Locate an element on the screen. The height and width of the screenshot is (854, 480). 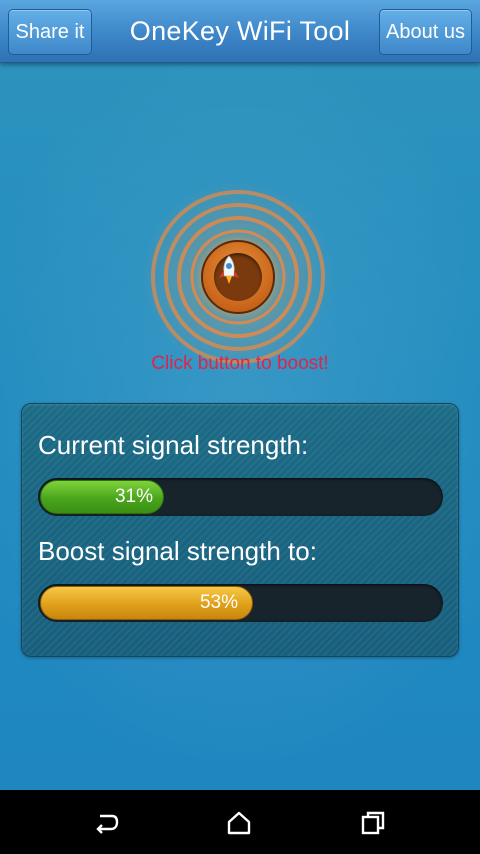
about-button: About us is located at coordinates (425, 32).